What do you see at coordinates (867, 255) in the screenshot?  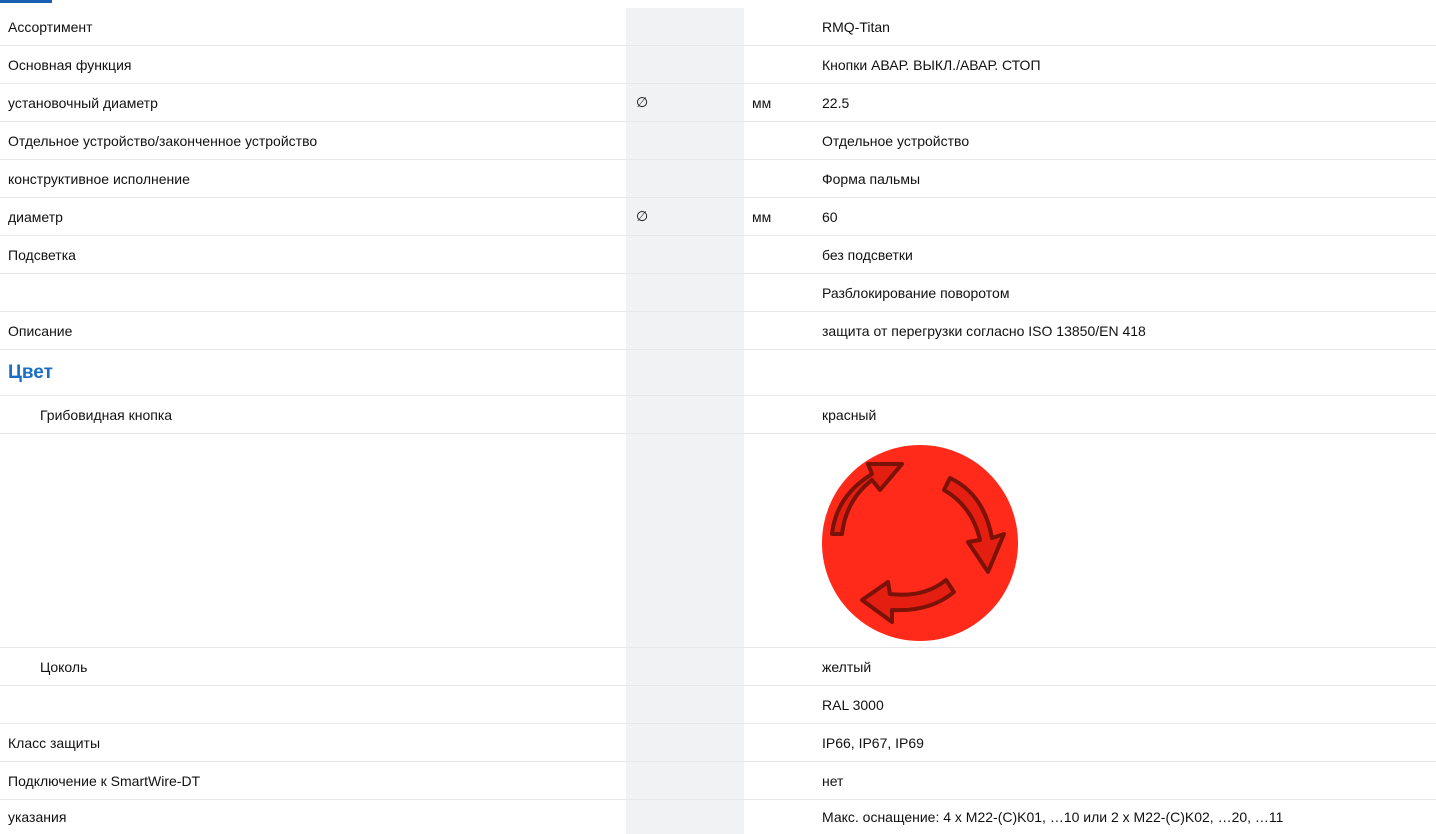 I see `row-value: без подсветки` at bounding box center [867, 255].